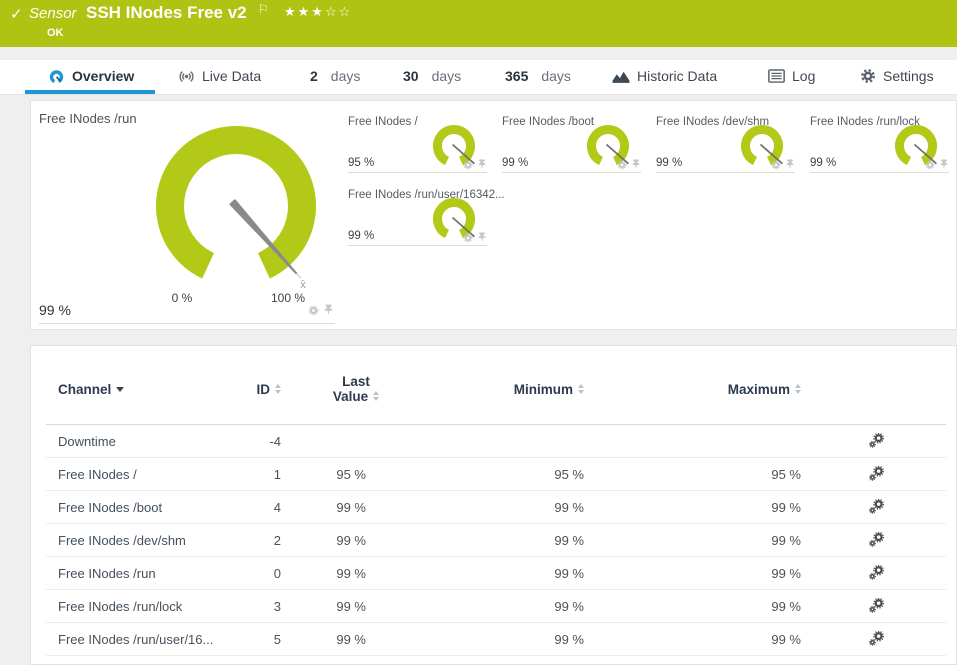  What do you see at coordinates (496, 441) in the screenshot?
I see `table-row: Downtime -4` at bounding box center [496, 441].